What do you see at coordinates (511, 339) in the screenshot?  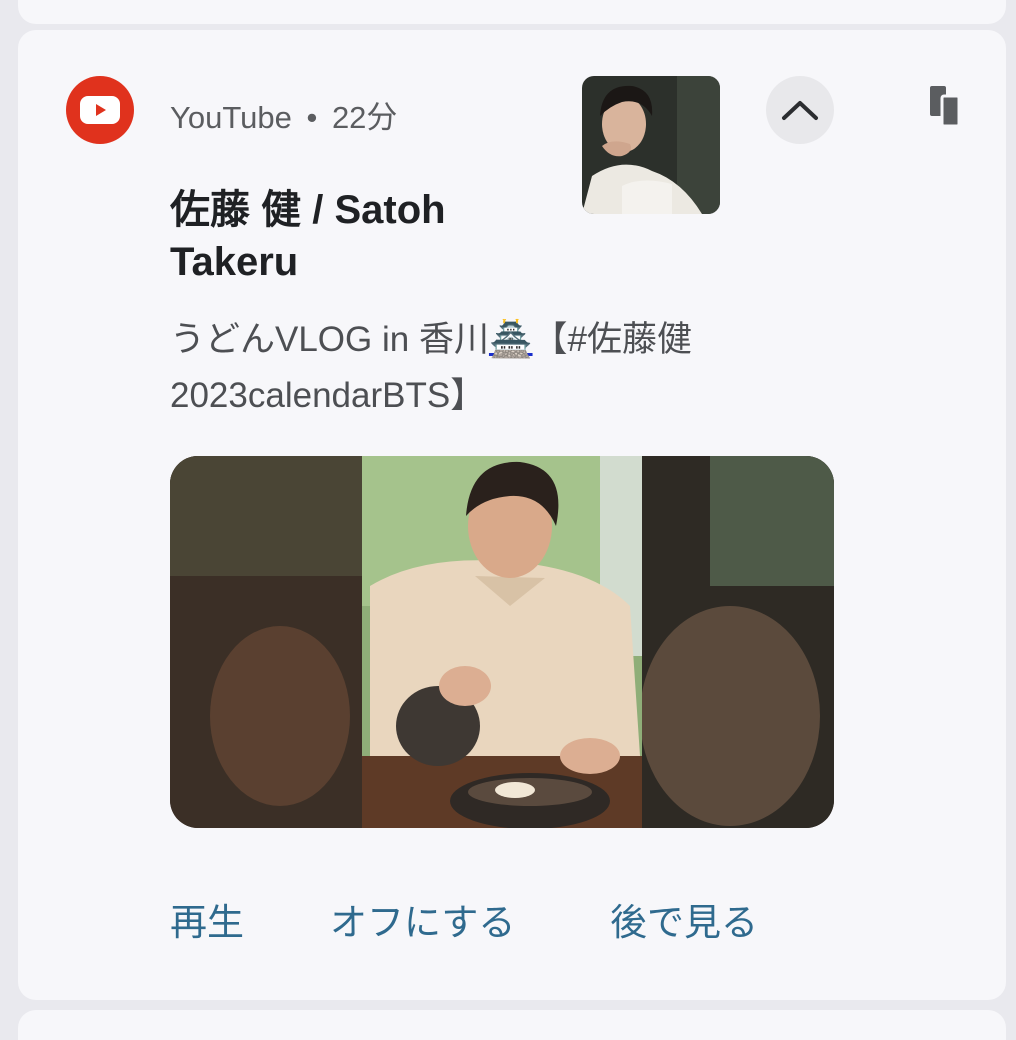 I see `castle-emoji-link: 🏯` at bounding box center [511, 339].